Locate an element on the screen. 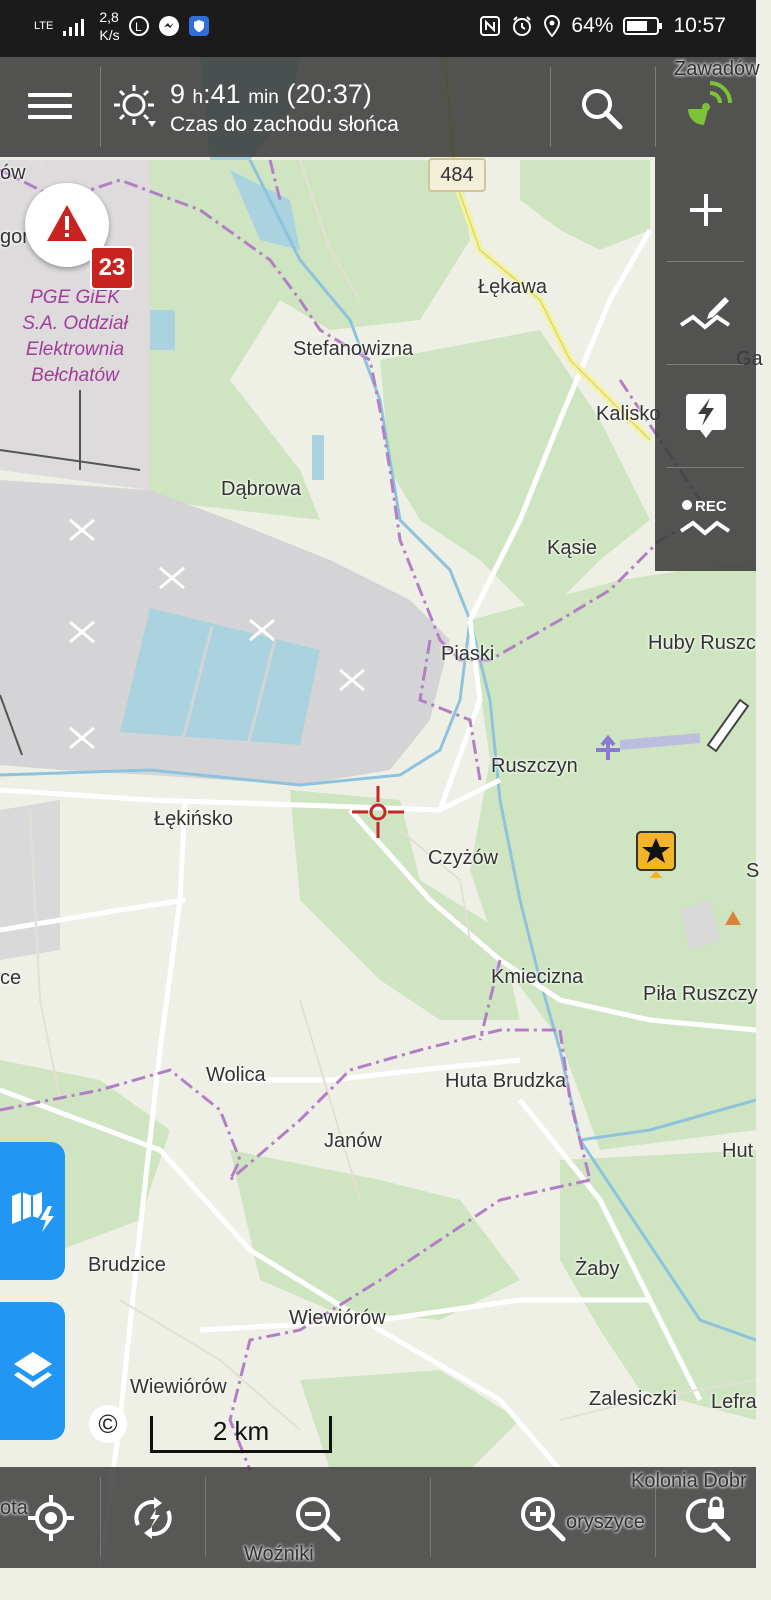 Image resolution: width=771 pixels, height=1600 pixels. sunset-countdown: 9 h:41 min (20:37) is located at coordinates (271, 94).